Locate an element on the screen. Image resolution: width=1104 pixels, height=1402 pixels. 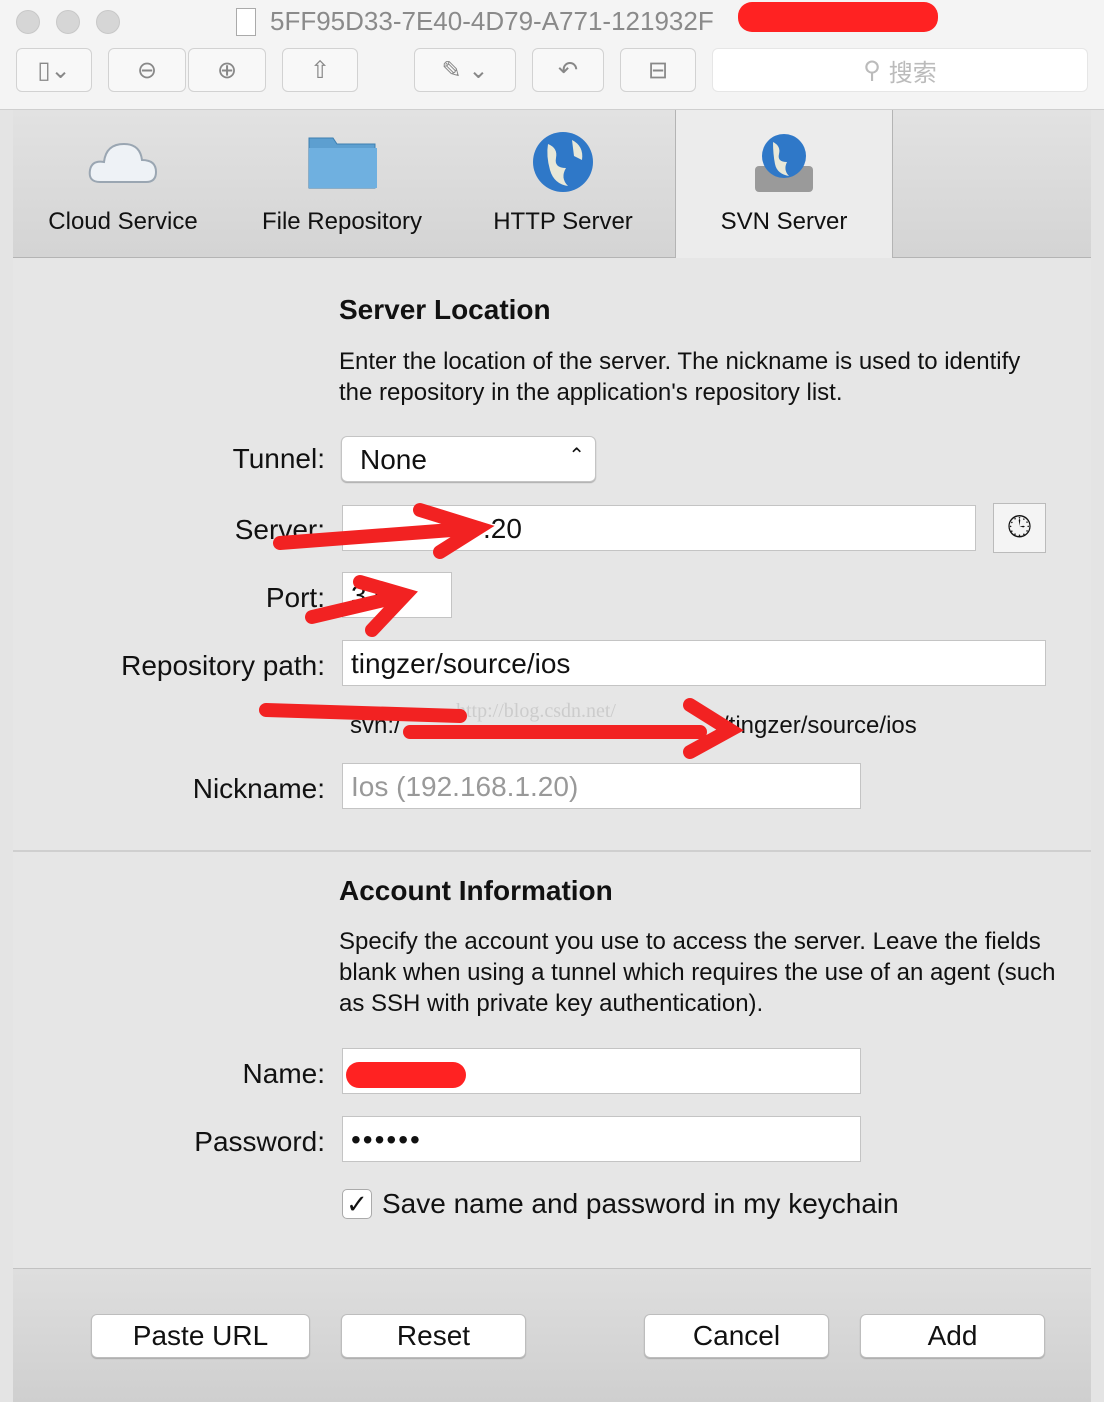
password-input: •••••• is located at coordinates (601, 1139).